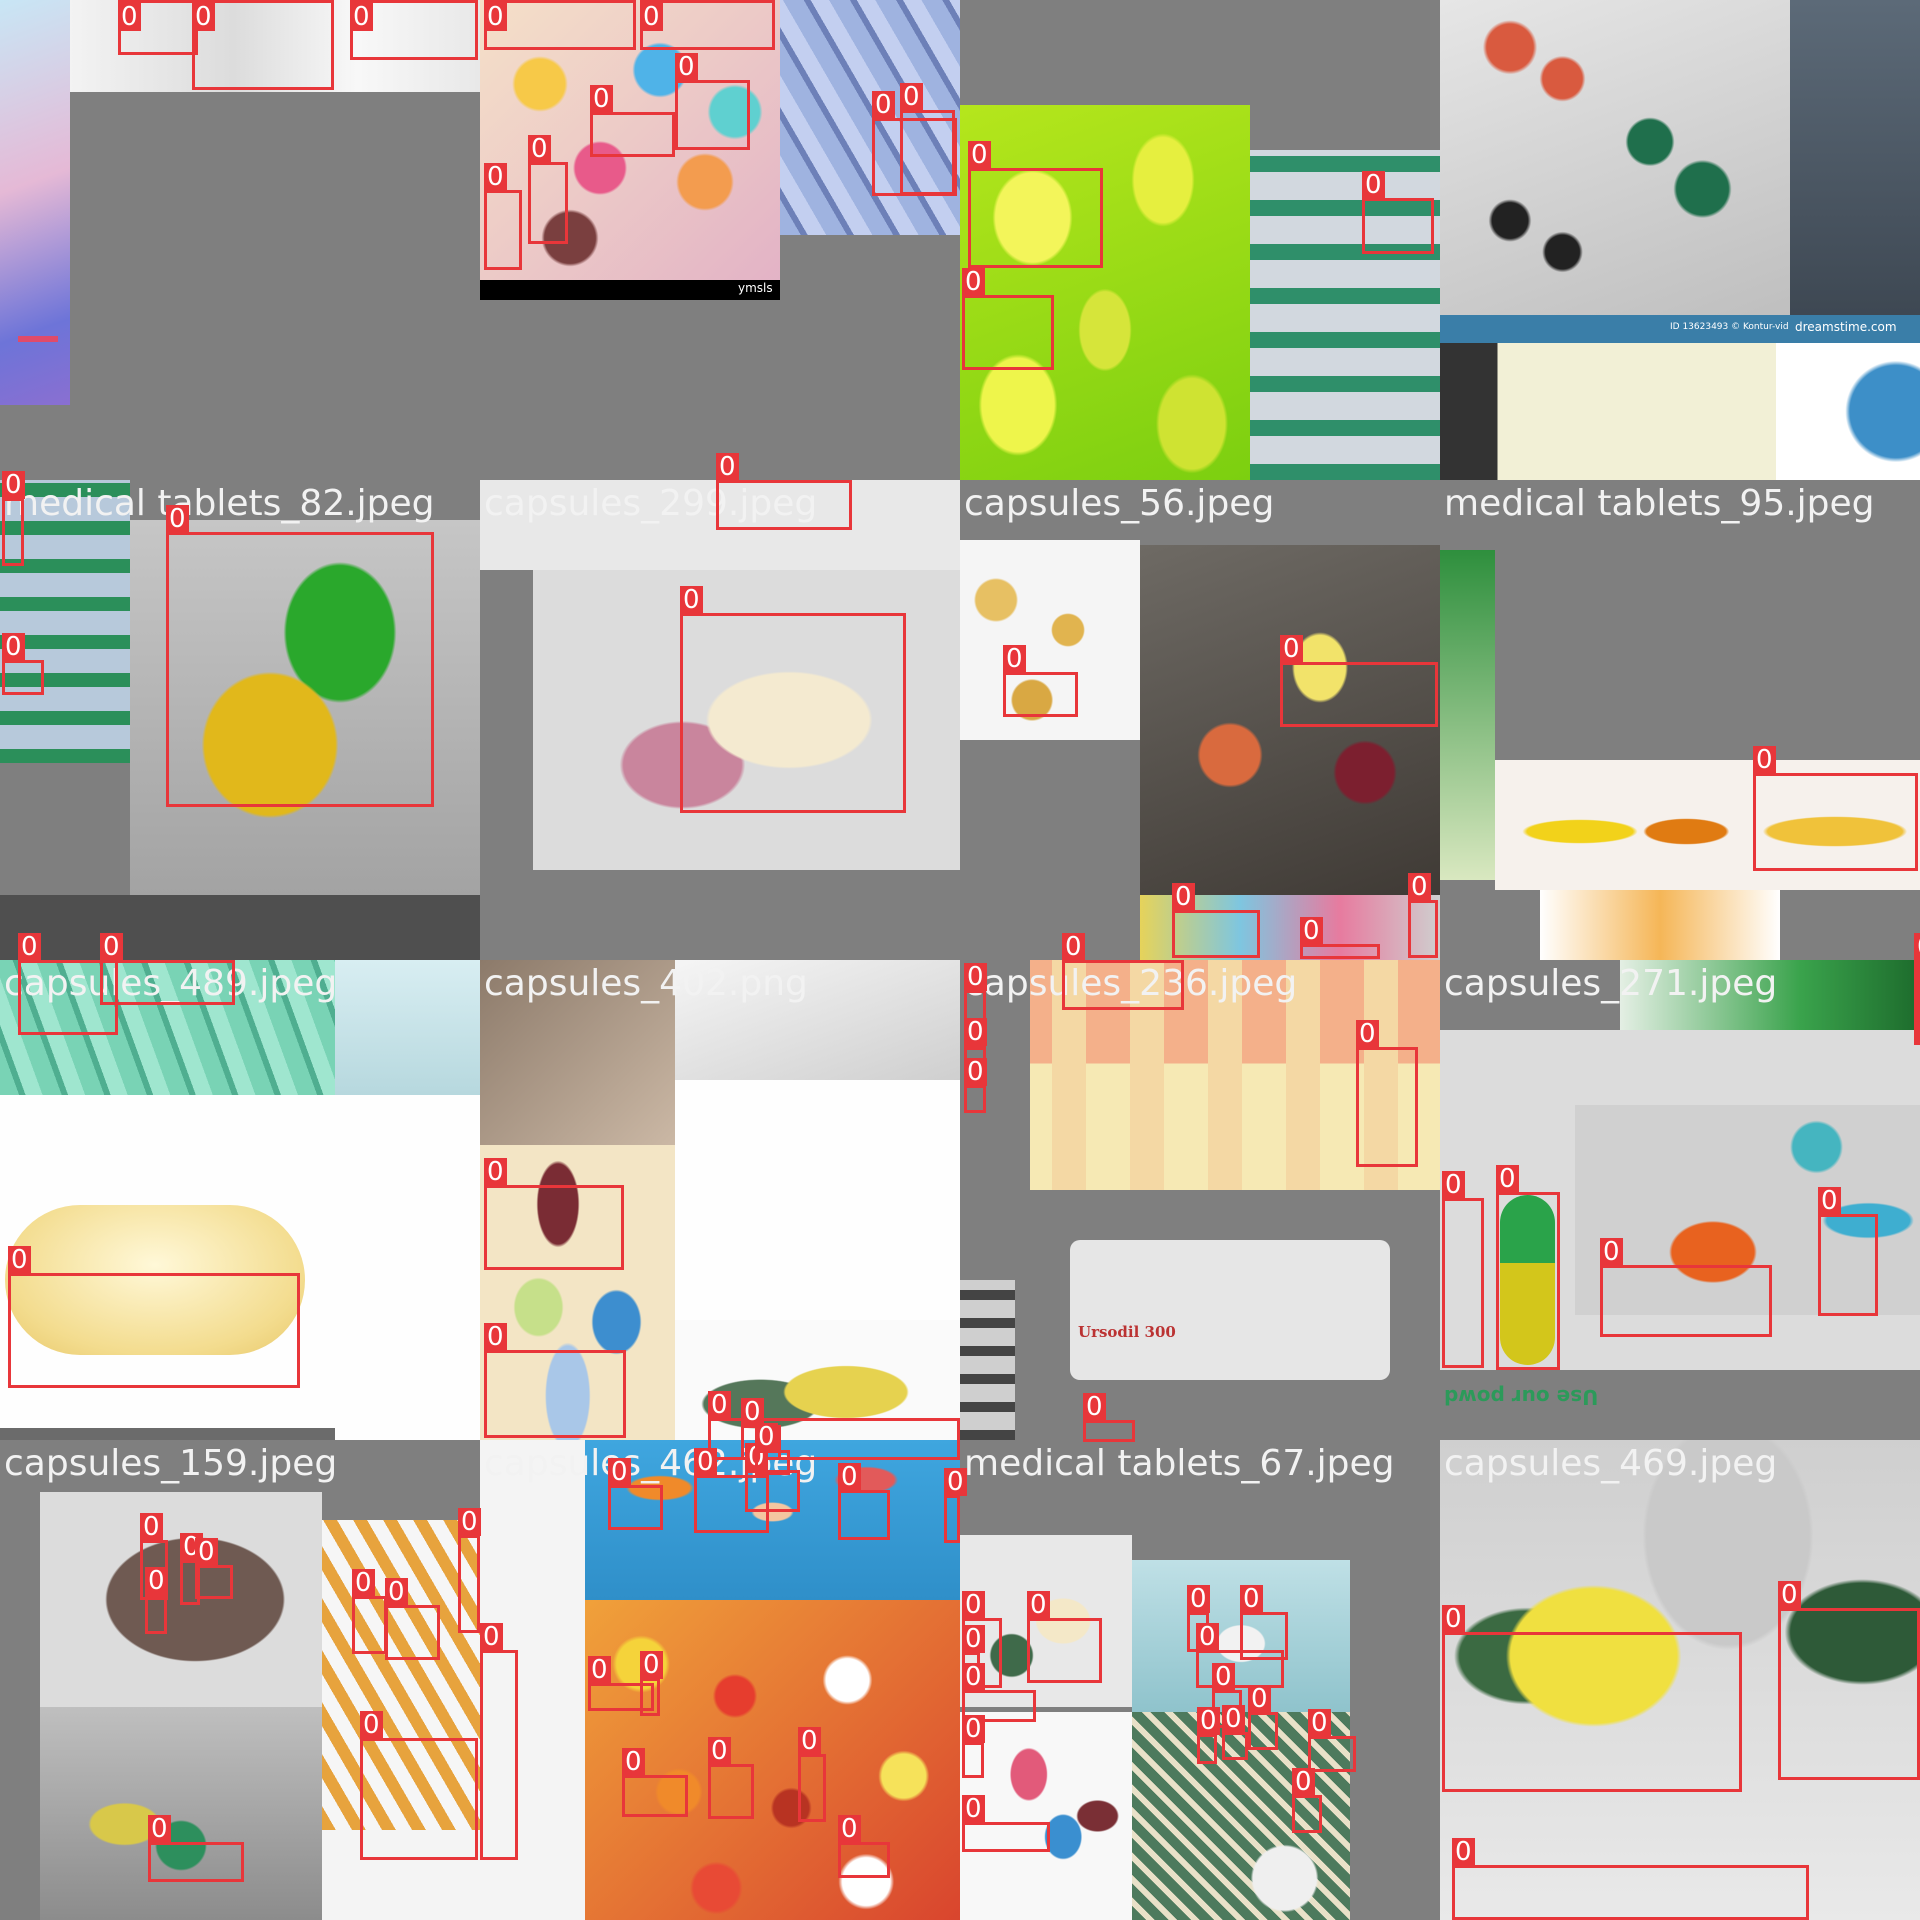 Image resolution: width=1920 pixels, height=1920 pixels. Describe the element at coordinates (1119, 503) in the screenshot. I see `tile-caption: capsules_56.jpeg` at that location.